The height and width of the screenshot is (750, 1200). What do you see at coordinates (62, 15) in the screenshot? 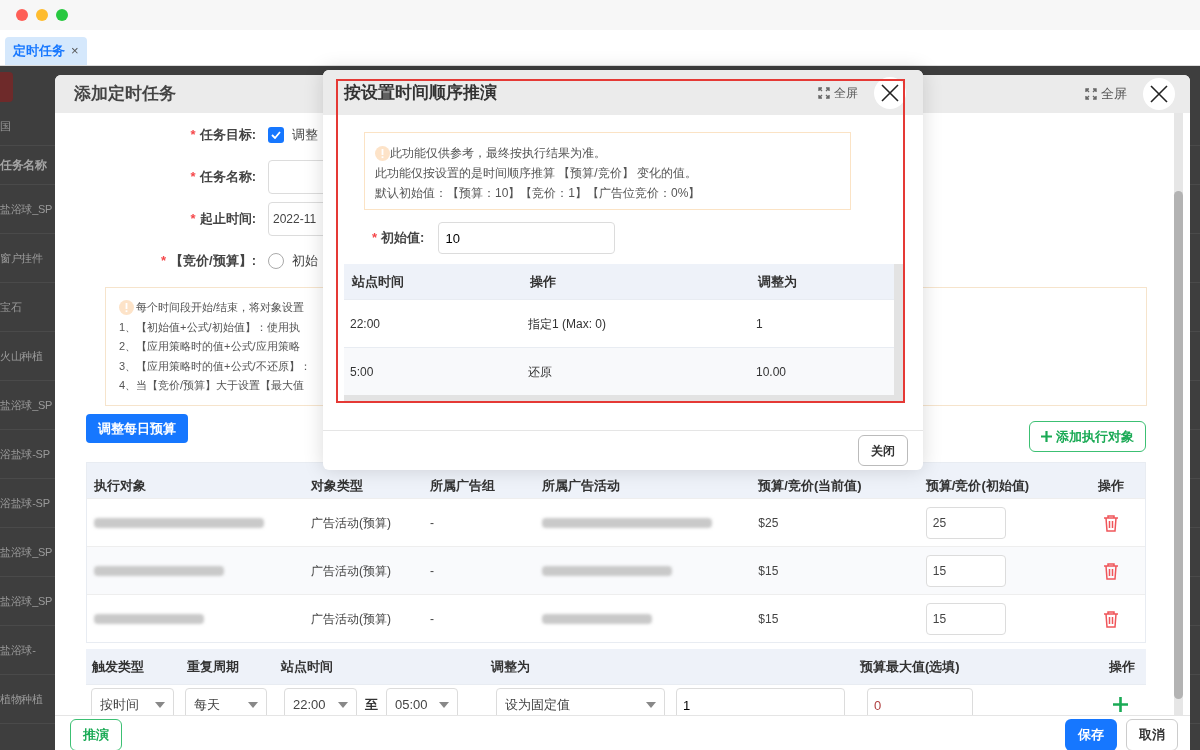
I see `maximize-window-icon` at bounding box center [62, 15].